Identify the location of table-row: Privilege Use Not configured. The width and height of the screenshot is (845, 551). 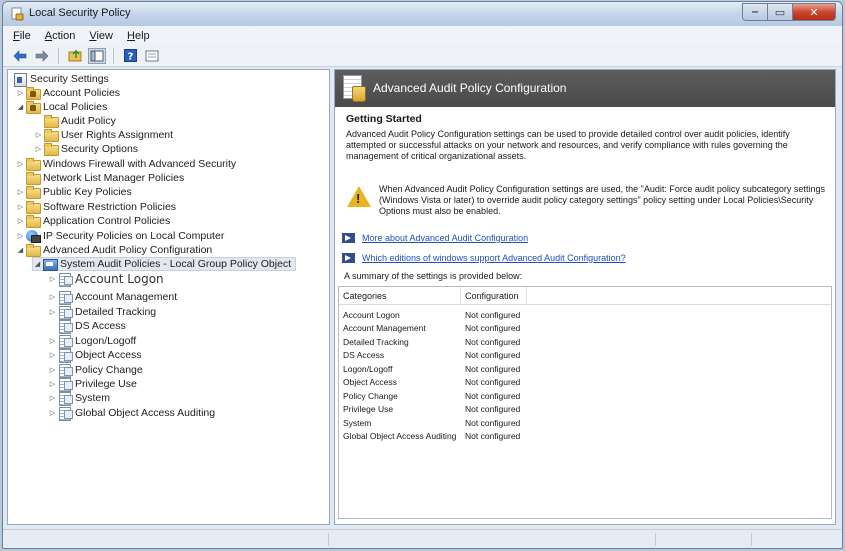
(585, 409).